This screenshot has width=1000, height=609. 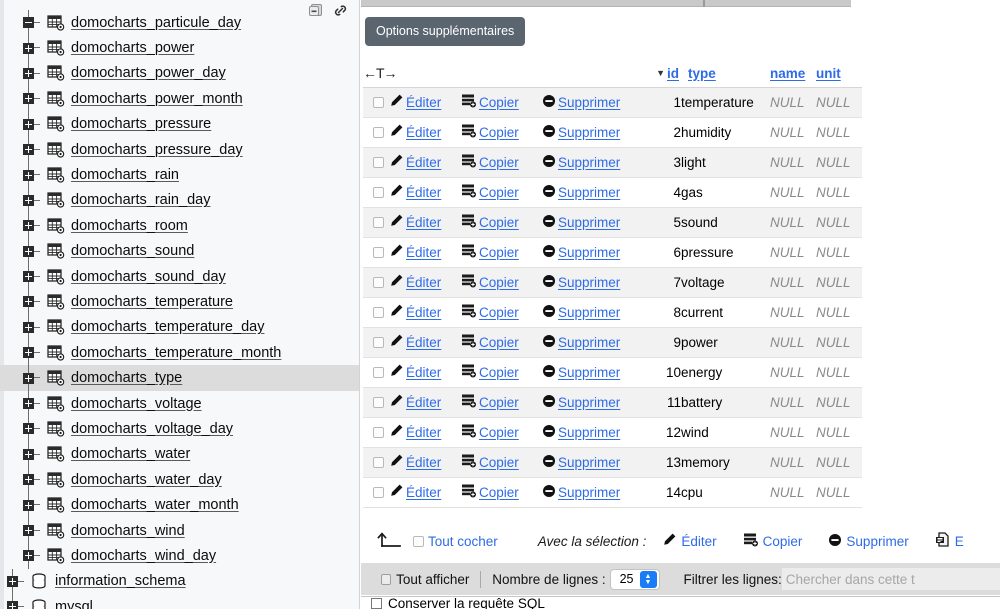 I want to click on check-all-control: Tout cocher, so click(x=455, y=541).